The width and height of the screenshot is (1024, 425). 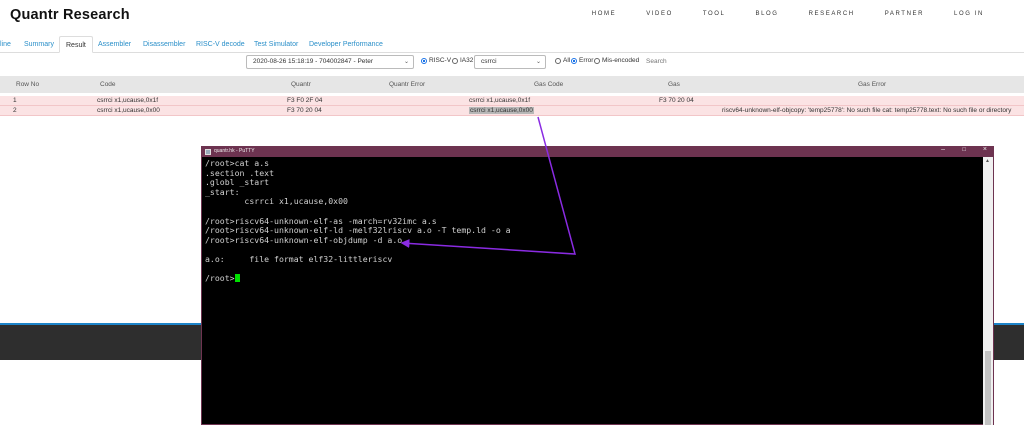 What do you see at coordinates (220, 278) in the screenshot?
I see `terminal-prompt: /root>` at bounding box center [220, 278].